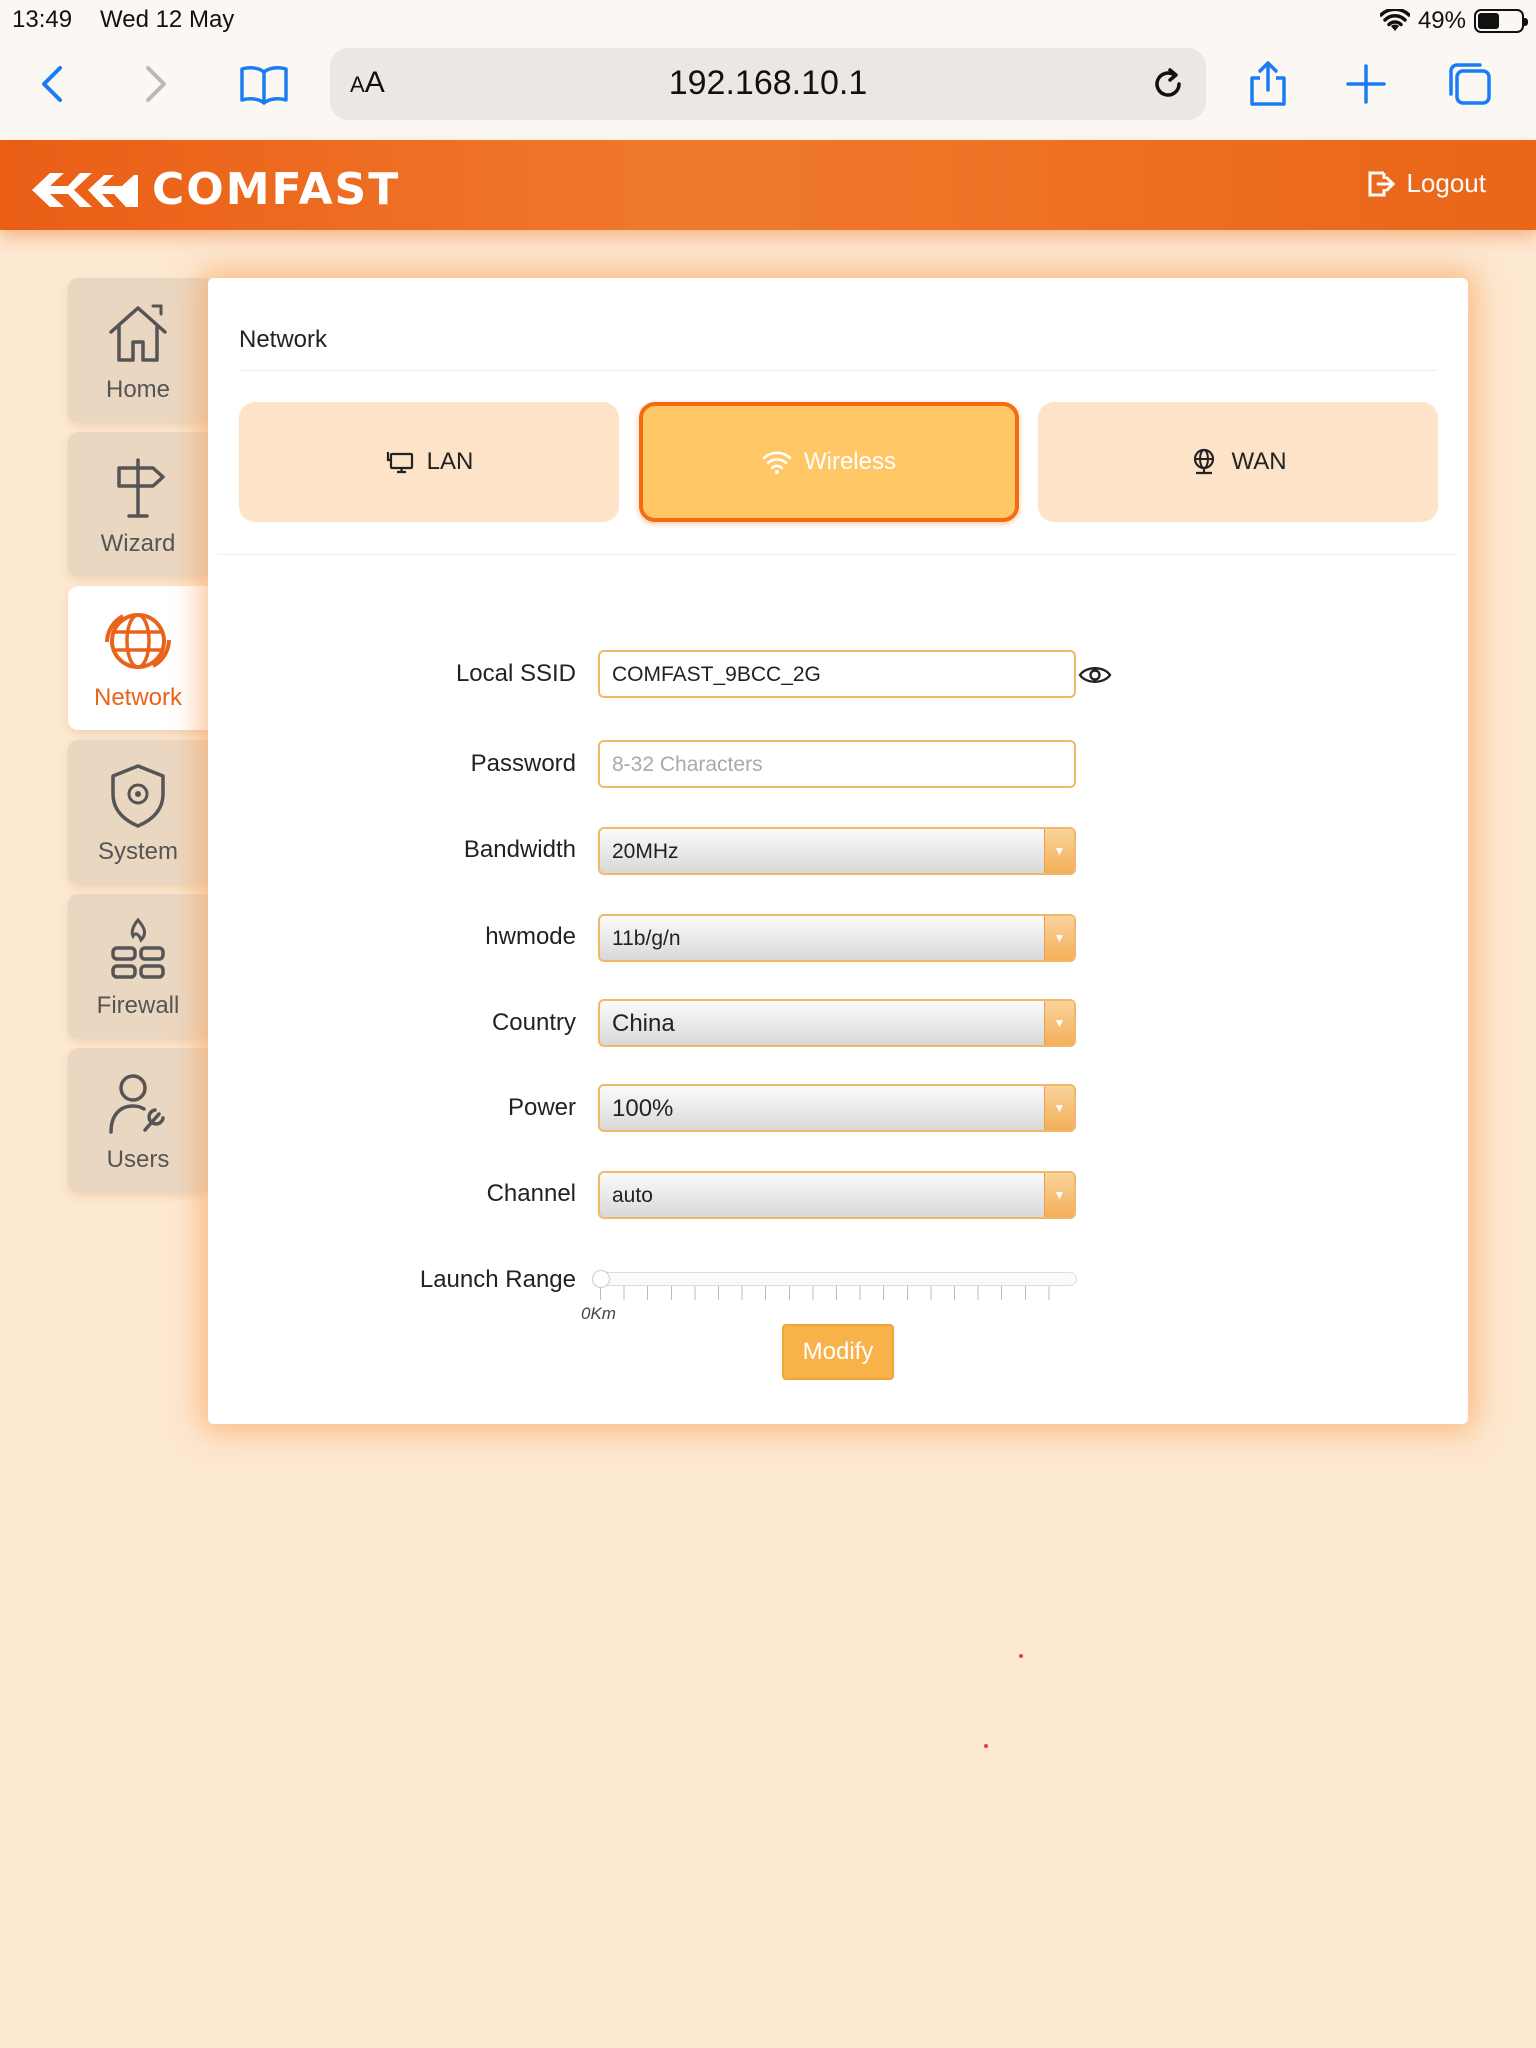 This screenshot has height=2048, width=1536. Describe the element at coordinates (283, 339) in the screenshot. I see `page-title: Network` at that location.